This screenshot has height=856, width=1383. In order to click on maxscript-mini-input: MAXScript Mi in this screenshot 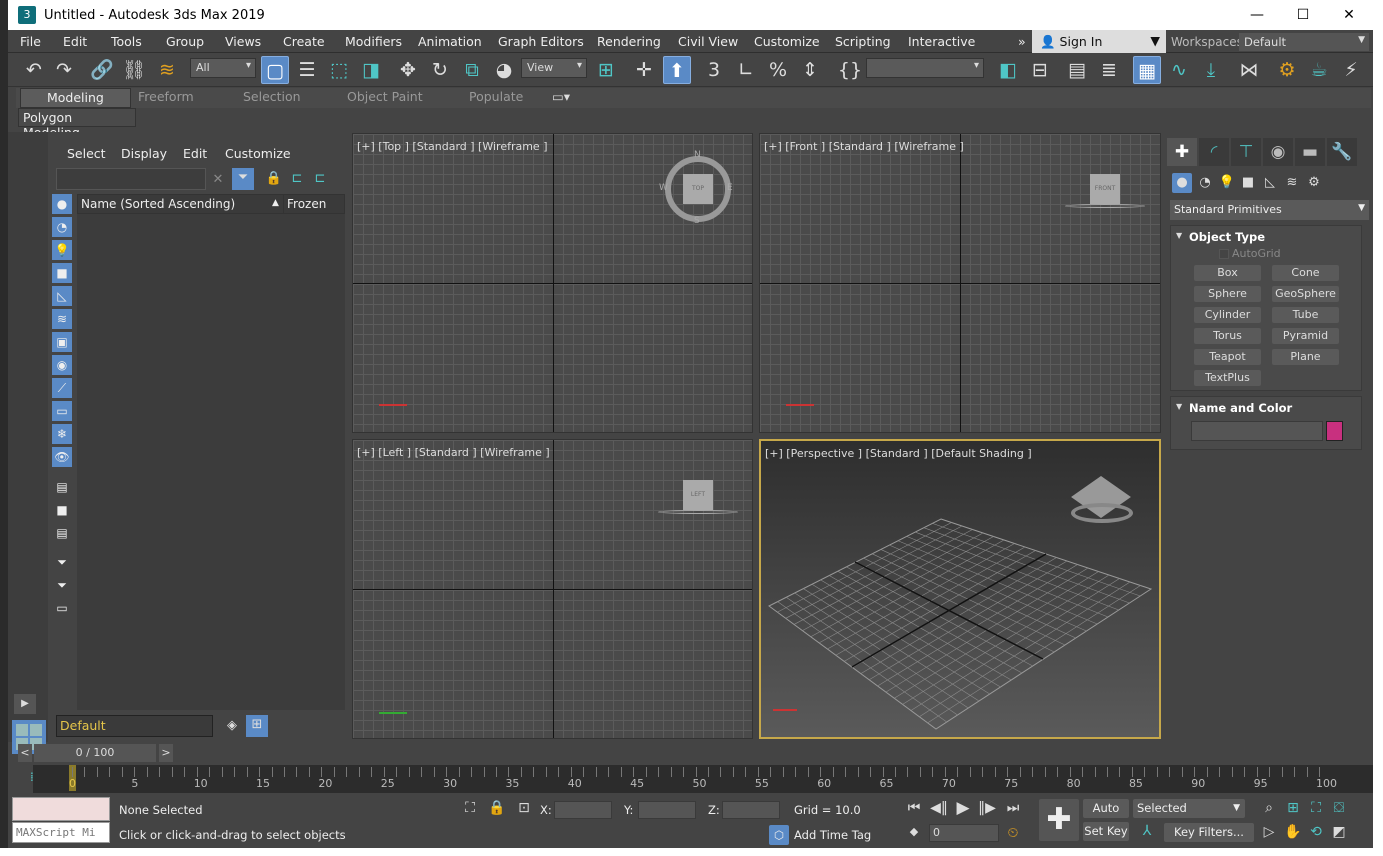, I will do `click(61, 832)`.